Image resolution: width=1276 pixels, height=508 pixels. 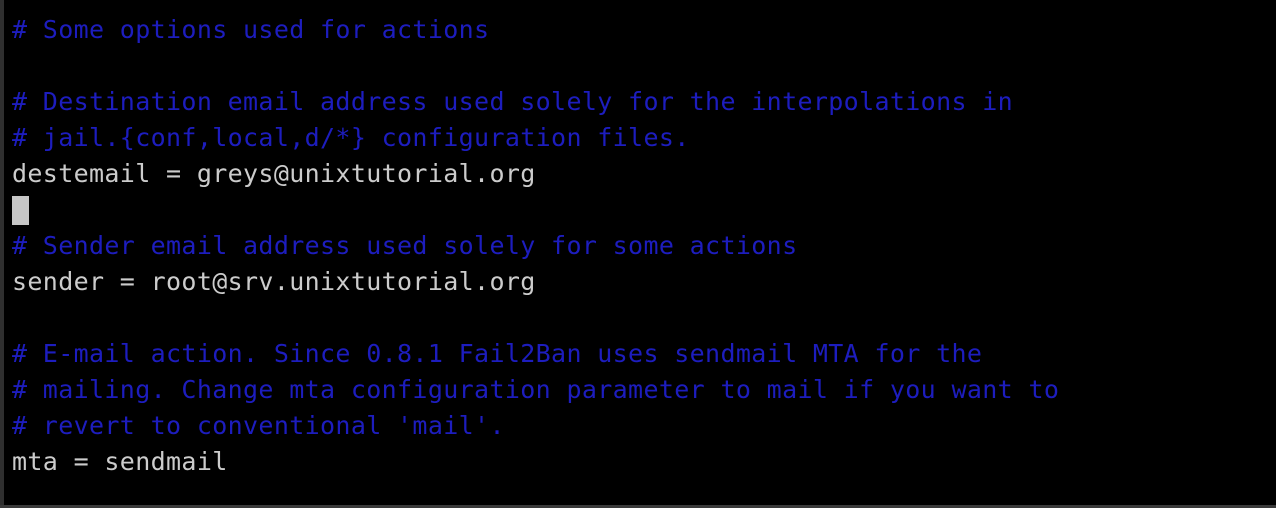 I want to click on terminal-line-destemail: destemail = greys@unixtutorial.org, so click(x=274, y=173).